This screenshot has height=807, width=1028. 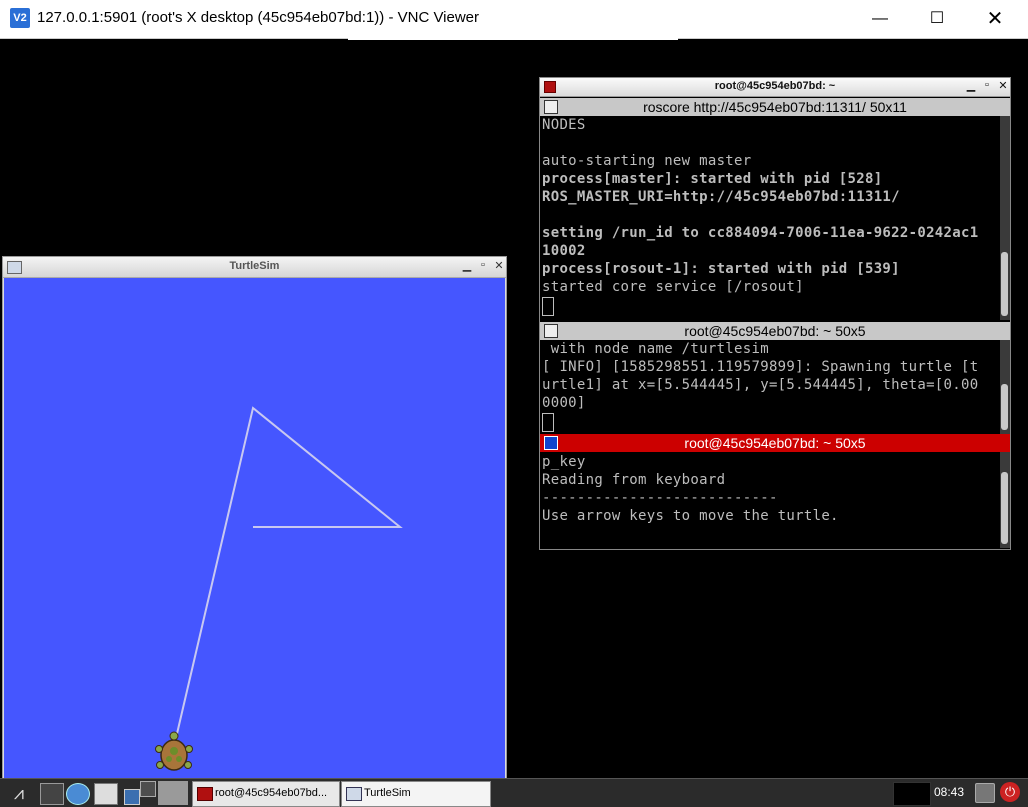 I want to click on start-menu-icon: ⩘, so click(x=19, y=793).